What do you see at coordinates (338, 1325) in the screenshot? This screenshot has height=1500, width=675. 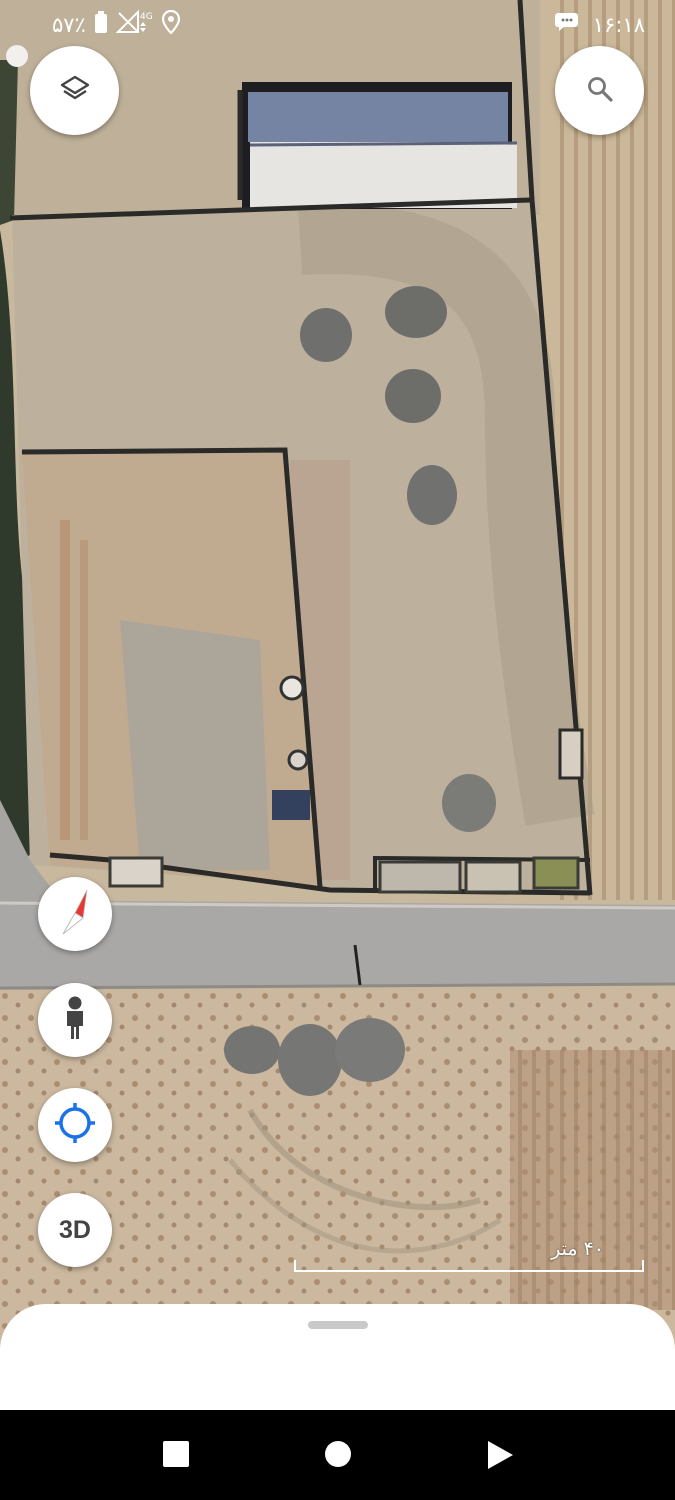 I see `bottom-sheet-drag-handle` at bounding box center [338, 1325].